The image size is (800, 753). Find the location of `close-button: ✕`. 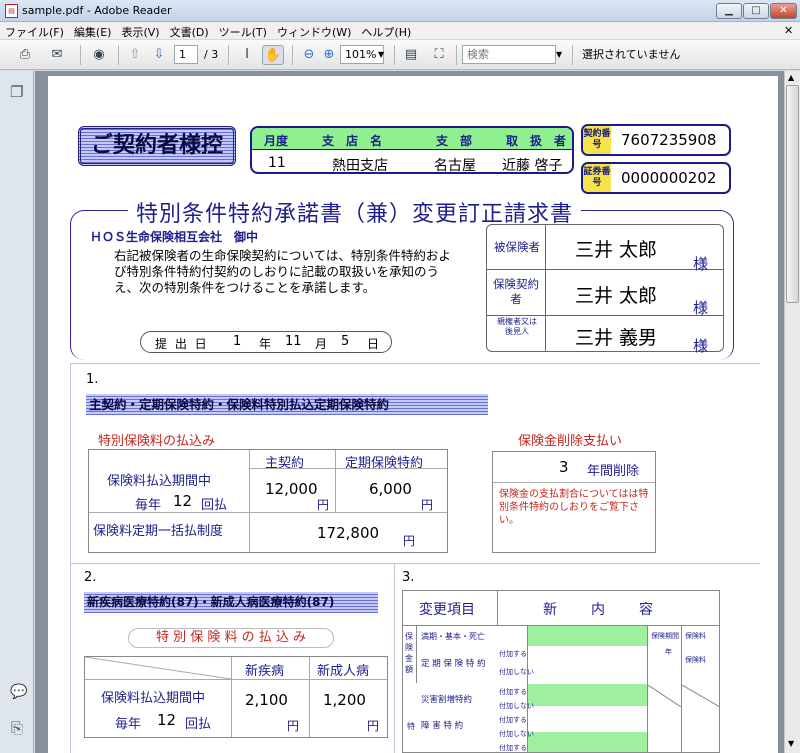

close-button: ✕ is located at coordinates (783, 11).